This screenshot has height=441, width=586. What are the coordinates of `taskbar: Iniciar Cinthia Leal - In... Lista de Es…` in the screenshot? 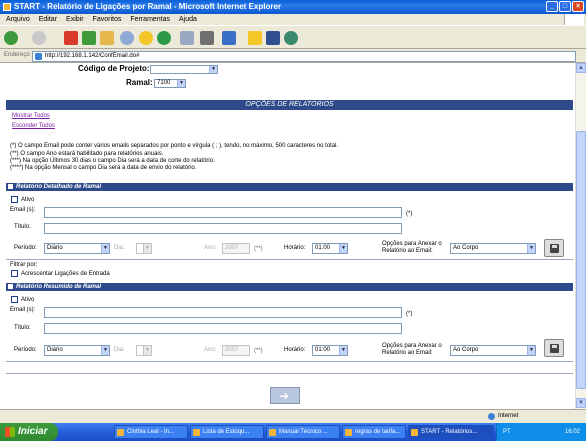 It's located at (293, 432).